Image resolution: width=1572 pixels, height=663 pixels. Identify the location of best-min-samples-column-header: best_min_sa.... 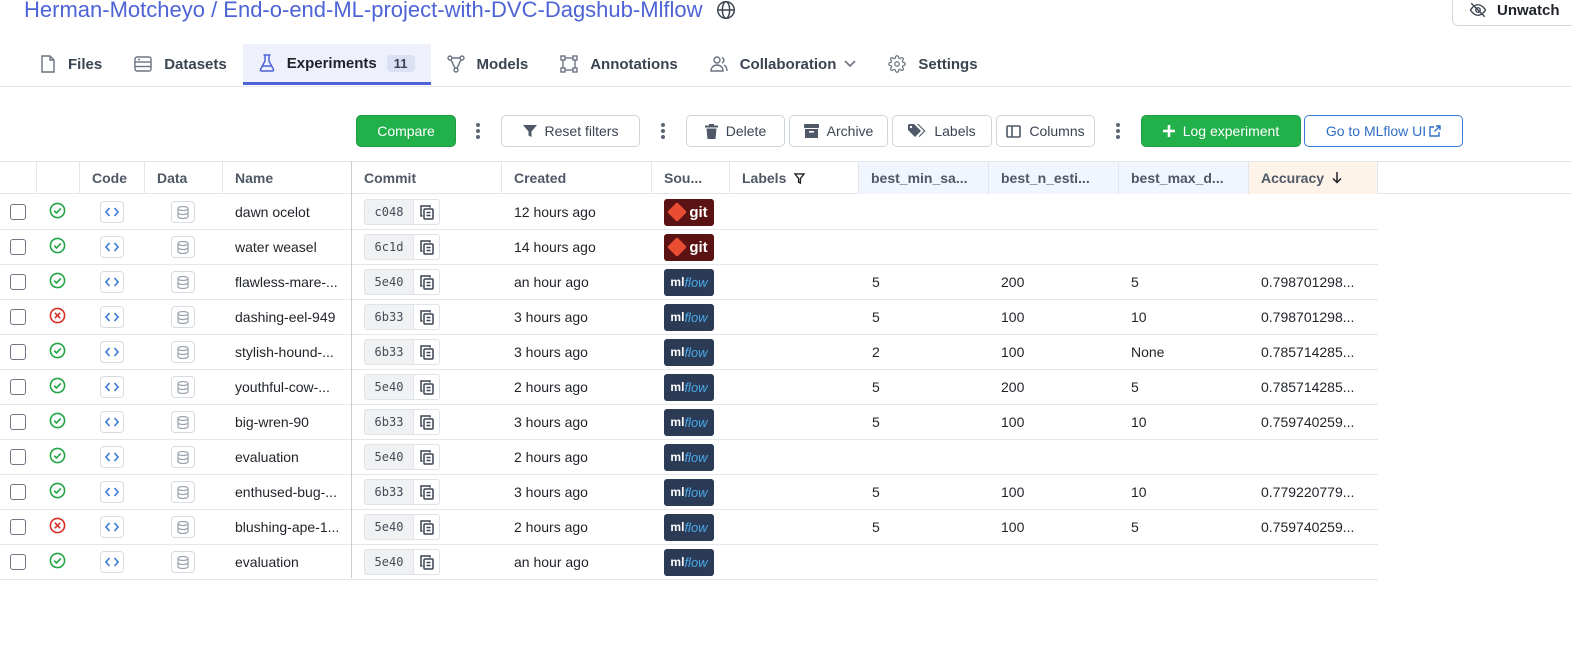
(924, 178).